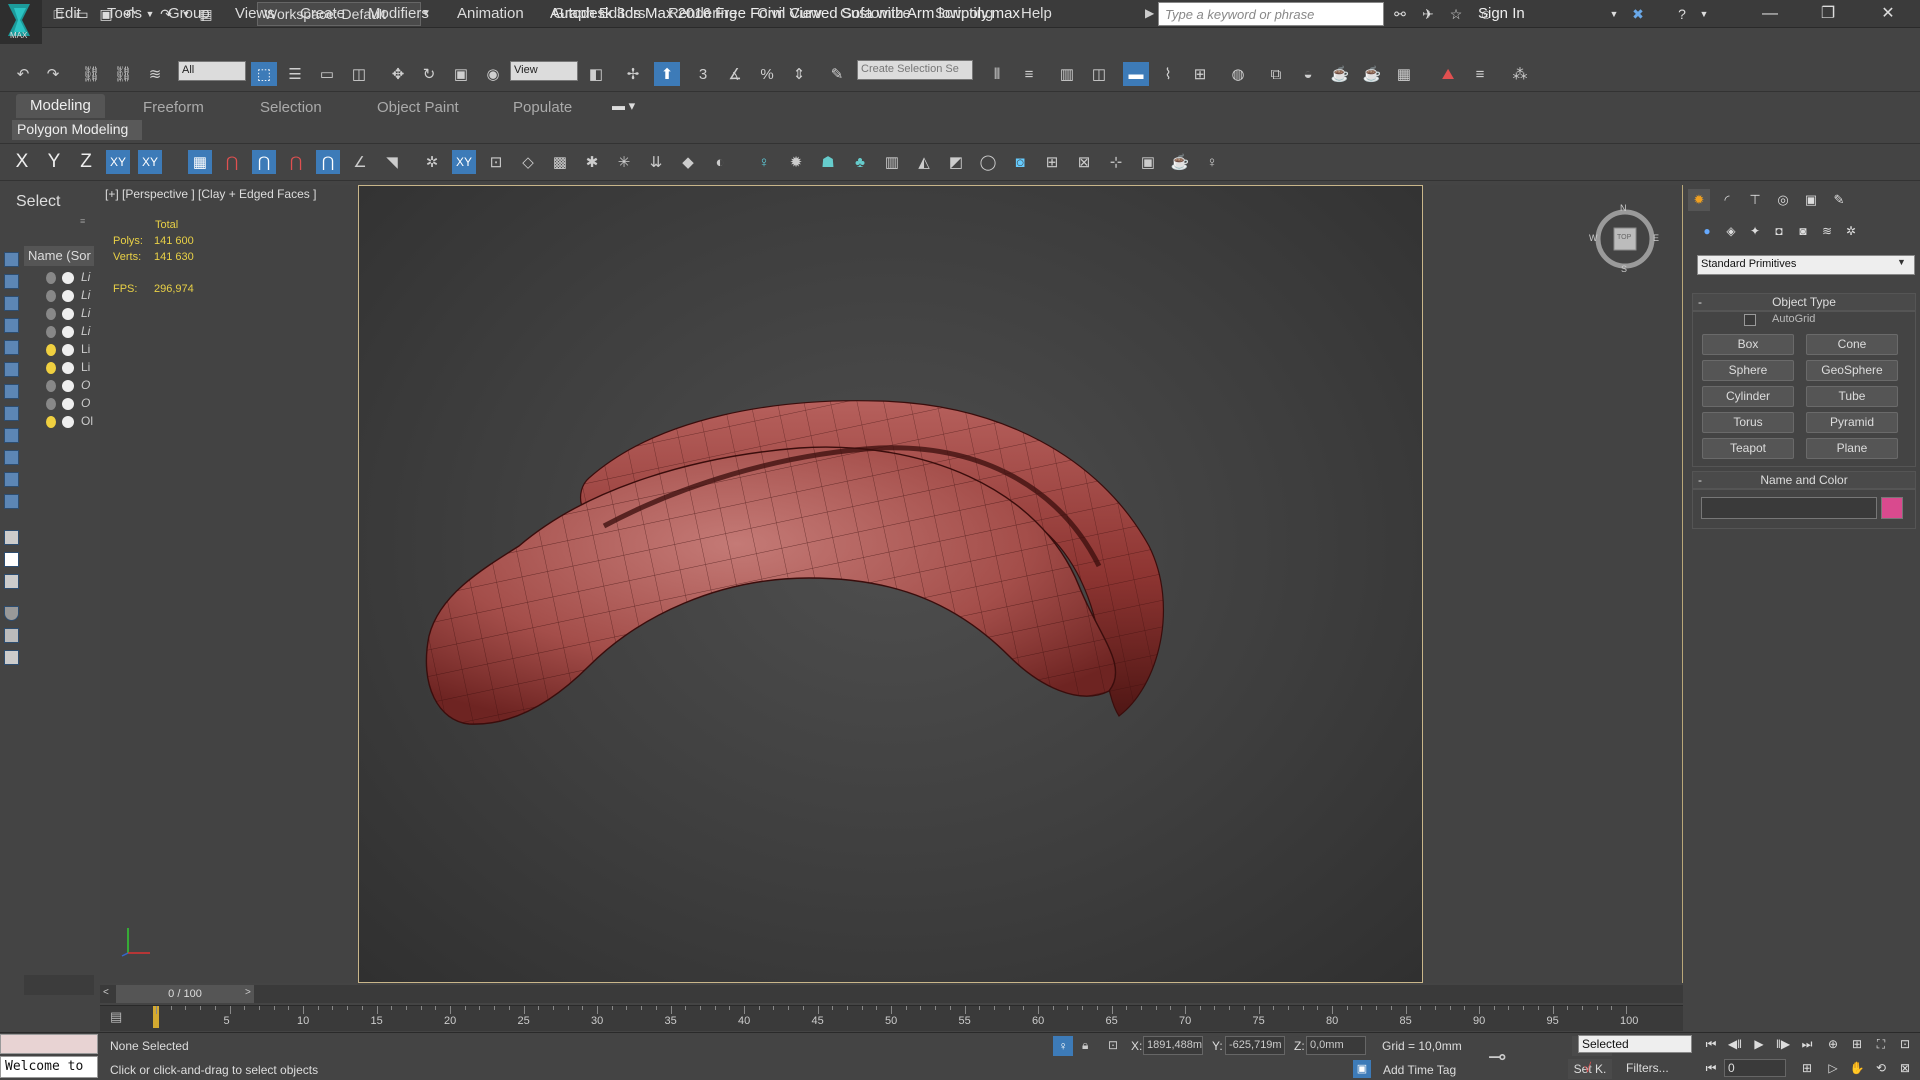 The image size is (1920, 1080). What do you see at coordinates (1036, 13) in the screenshot?
I see `menu-help: Help` at bounding box center [1036, 13].